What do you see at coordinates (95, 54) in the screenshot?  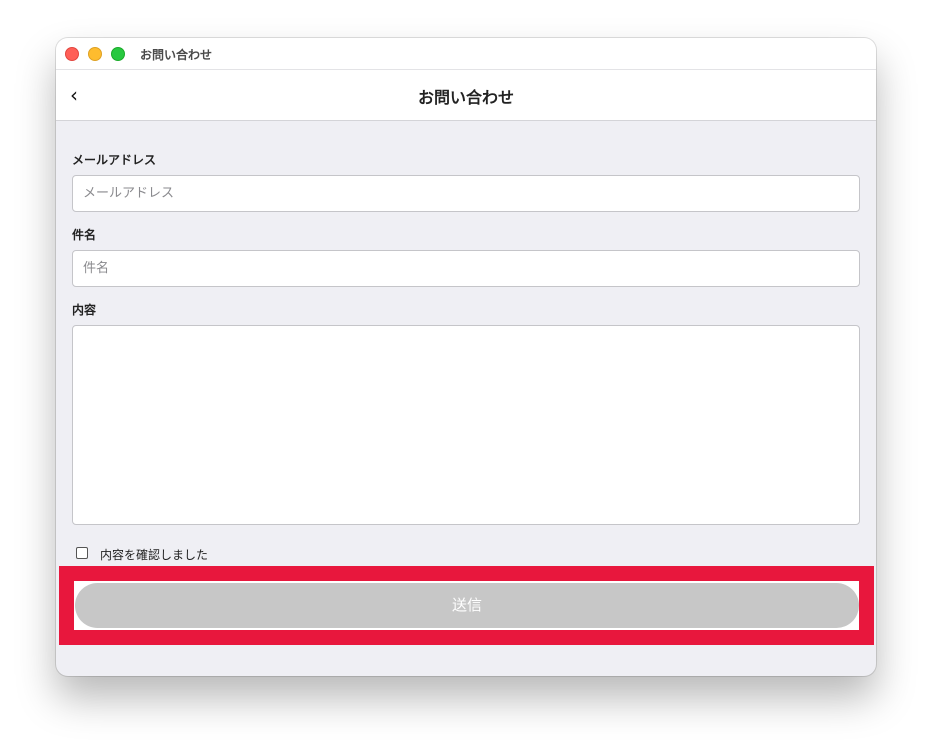 I see `window-minimize-button` at bounding box center [95, 54].